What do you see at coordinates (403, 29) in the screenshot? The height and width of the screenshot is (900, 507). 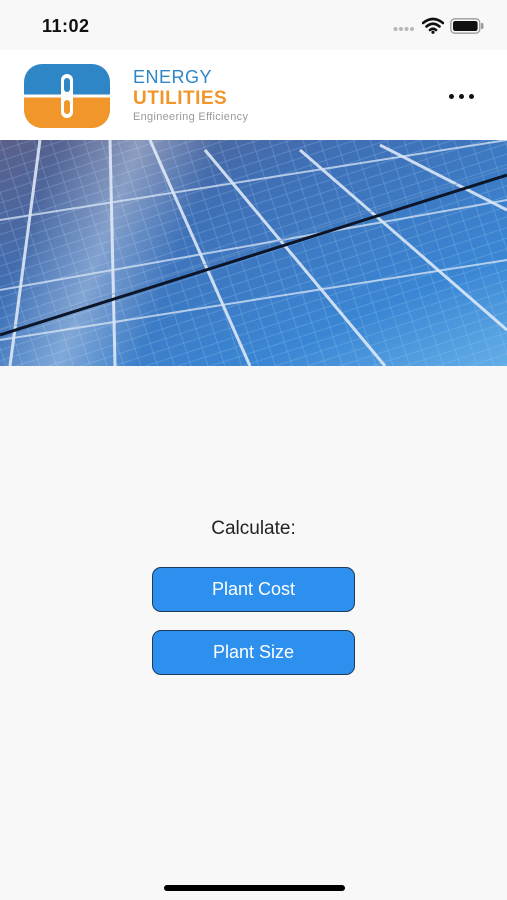 I see `signal-icon` at bounding box center [403, 29].